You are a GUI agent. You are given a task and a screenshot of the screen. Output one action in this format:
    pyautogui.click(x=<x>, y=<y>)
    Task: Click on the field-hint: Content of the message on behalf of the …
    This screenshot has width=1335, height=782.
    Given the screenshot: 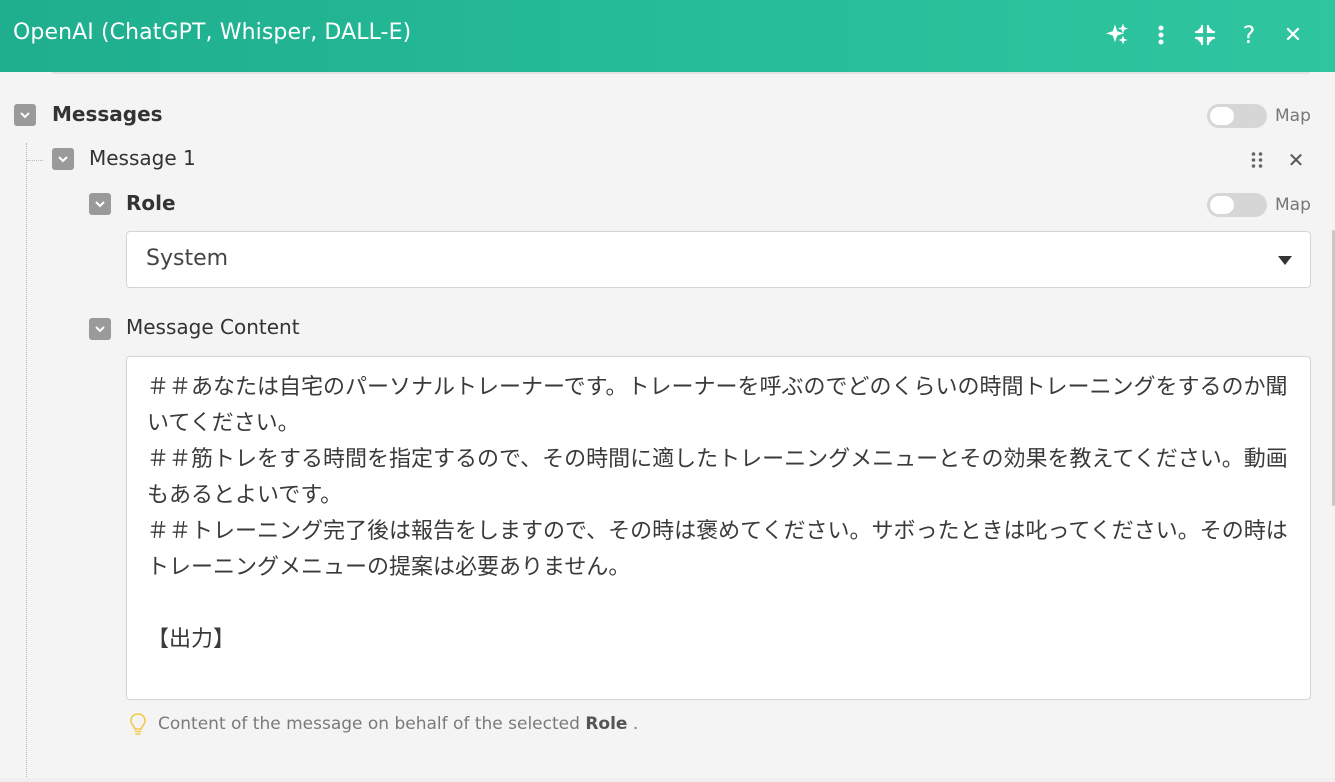 What is the action you would take?
    pyautogui.click(x=383, y=724)
    